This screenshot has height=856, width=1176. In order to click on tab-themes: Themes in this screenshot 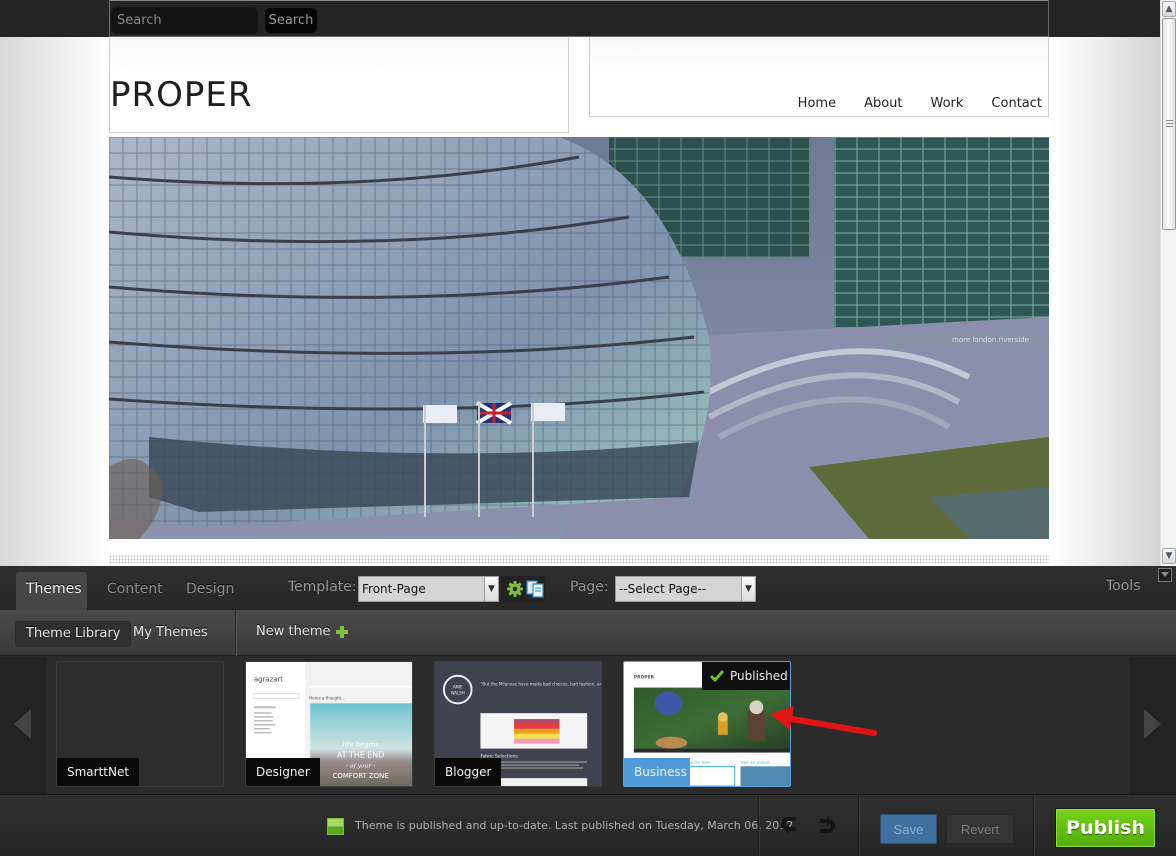, I will do `click(51, 591)`.